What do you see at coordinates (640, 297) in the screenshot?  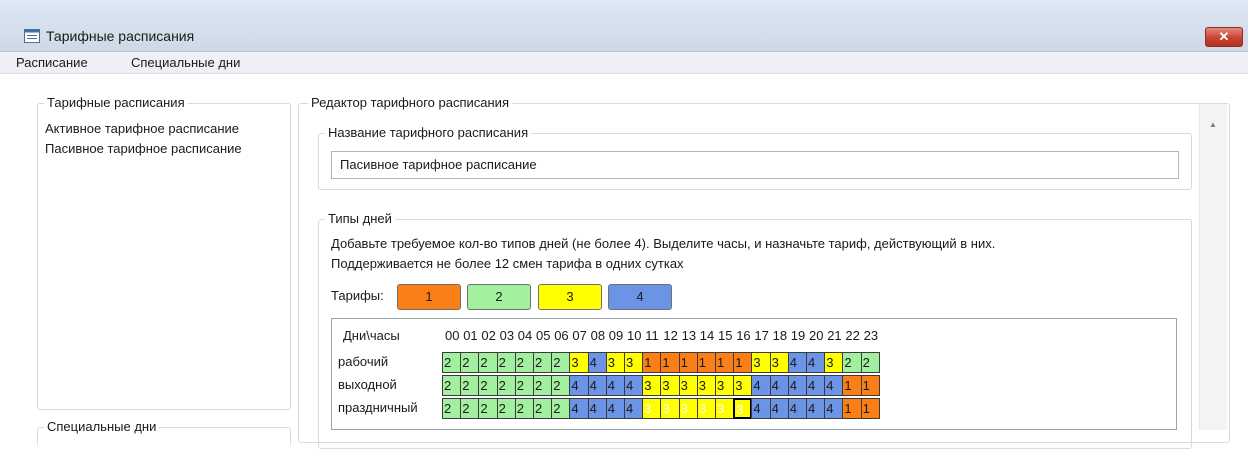 I see `tariff-button-4: 4` at bounding box center [640, 297].